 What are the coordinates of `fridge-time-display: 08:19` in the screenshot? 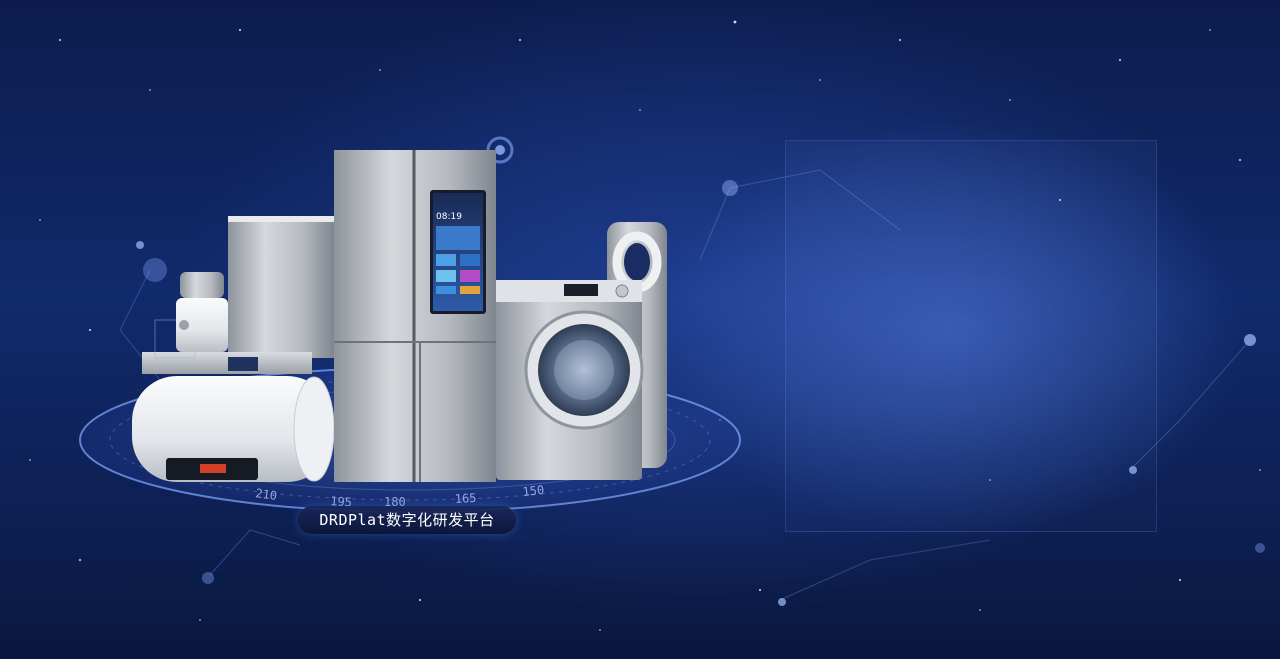 It's located at (449, 217).